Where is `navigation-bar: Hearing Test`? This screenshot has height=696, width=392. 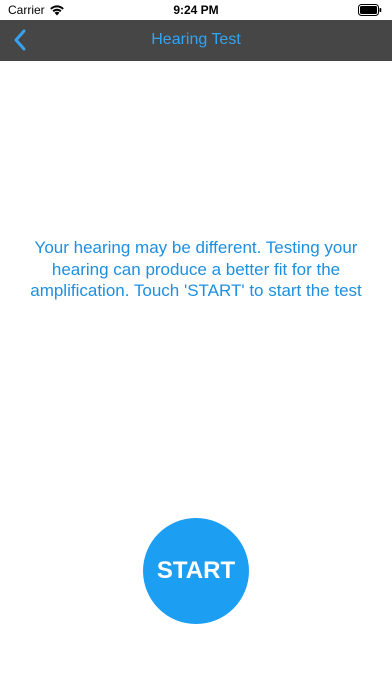 navigation-bar: Hearing Test is located at coordinates (196, 40).